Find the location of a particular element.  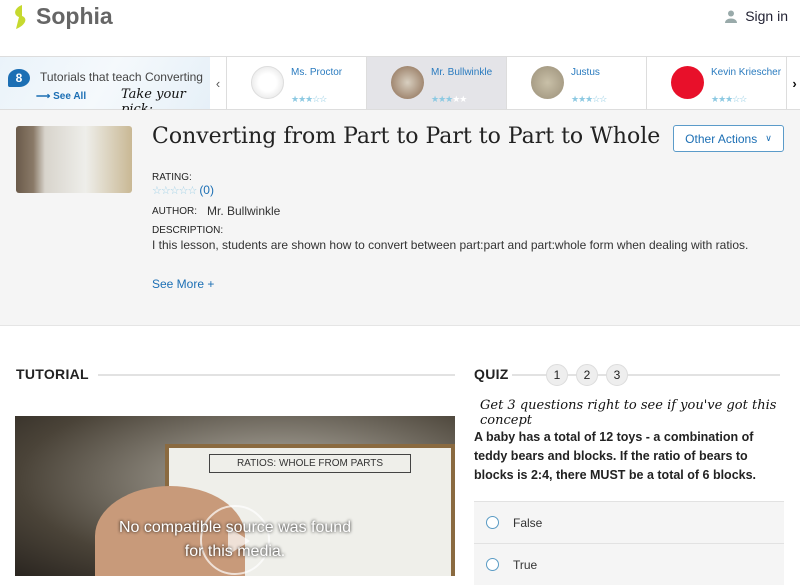

chevron-left-icon: ‹ is located at coordinates (218, 83).